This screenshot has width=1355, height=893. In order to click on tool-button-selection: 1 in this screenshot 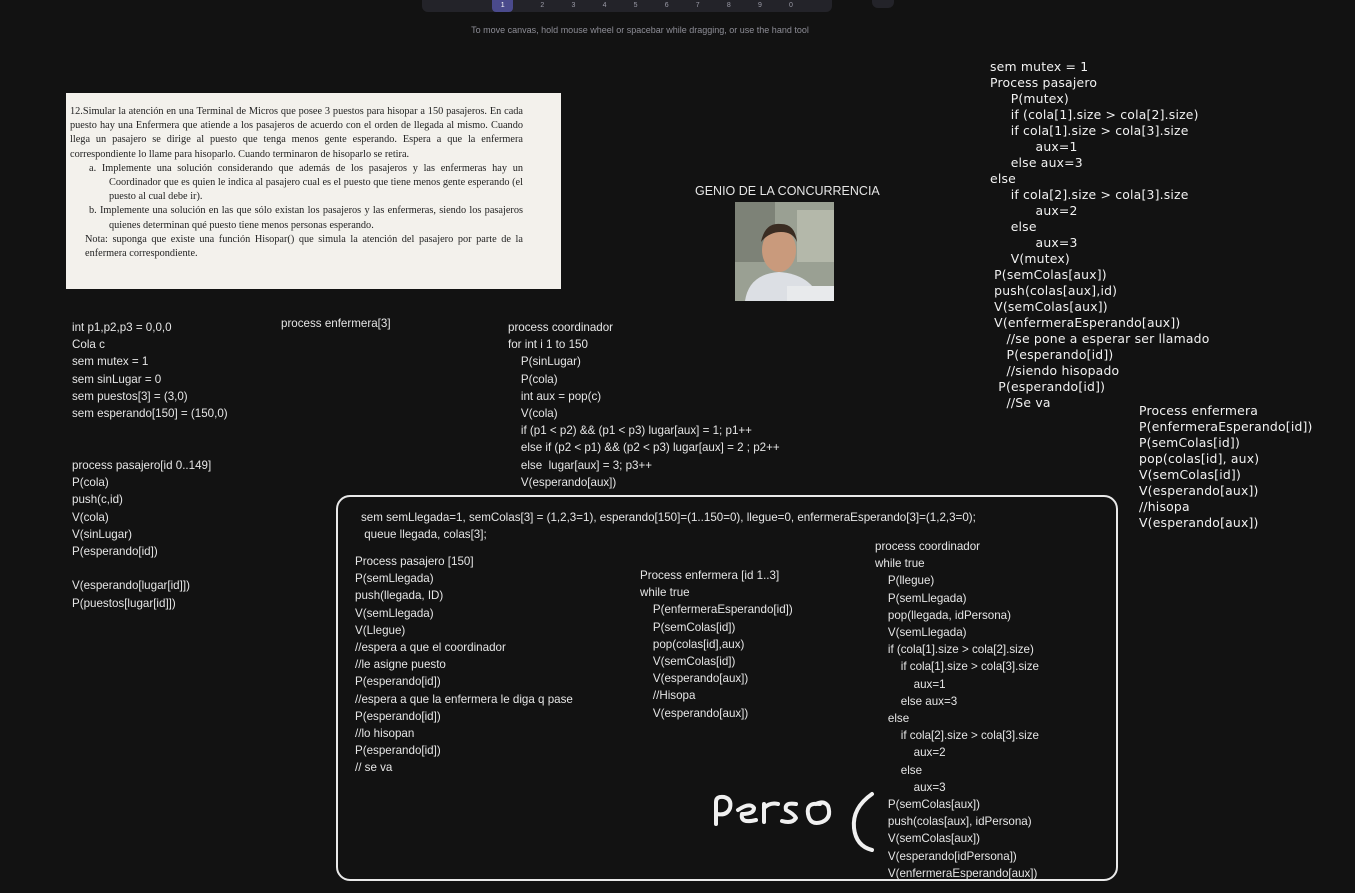, I will do `click(503, 6)`.